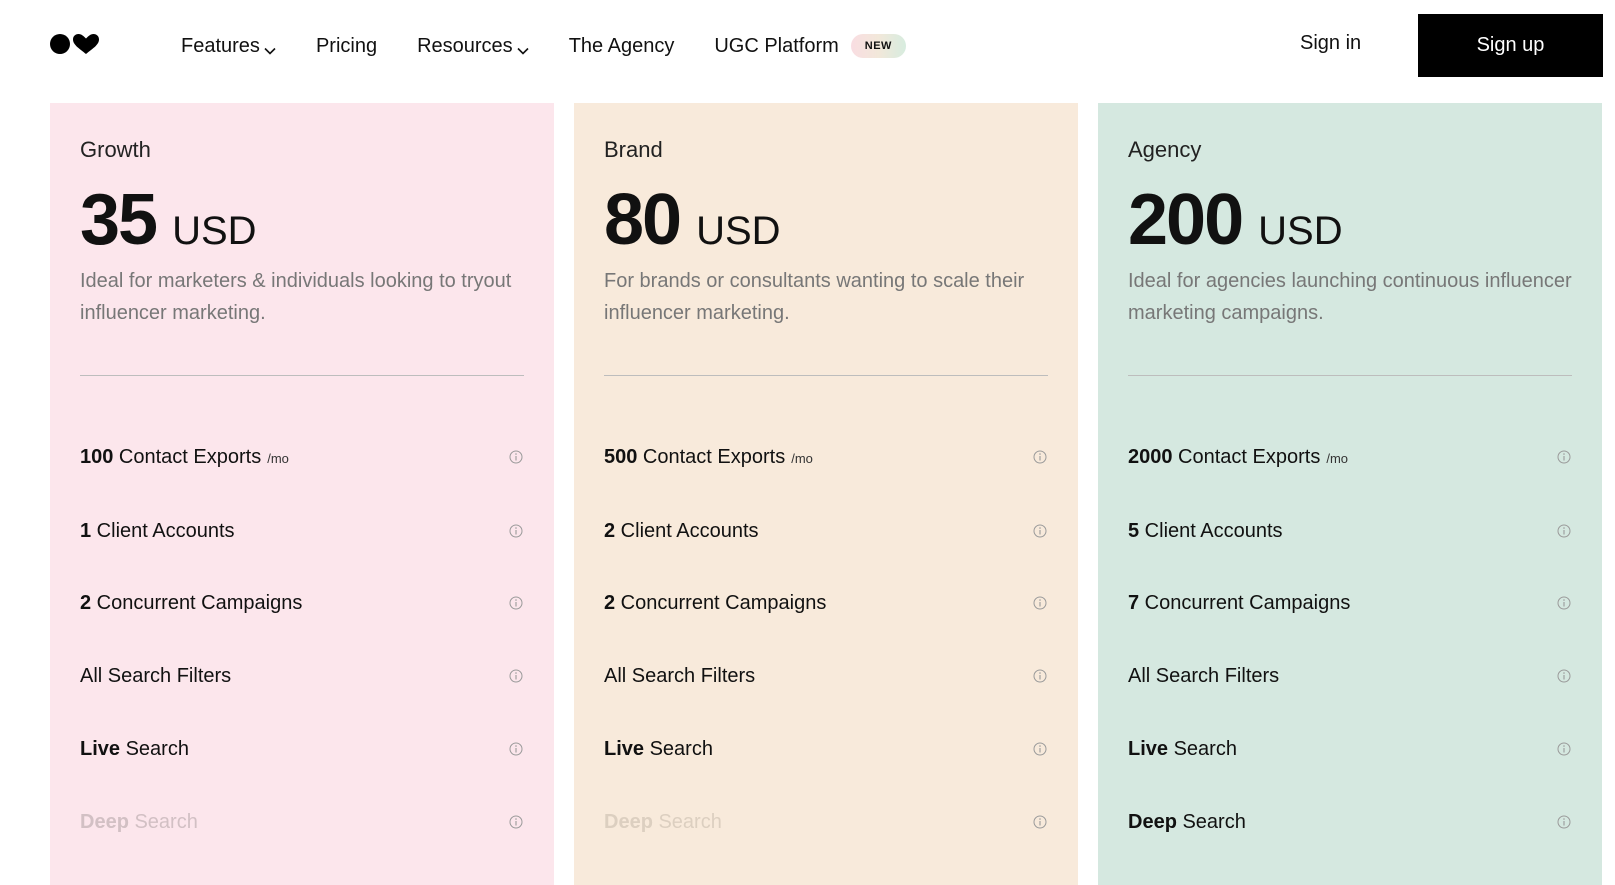  What do you see at coordinates (465, 45) in the screenshot?
I see `nav-resources-label: Resources` at bounding box center [465, 45].